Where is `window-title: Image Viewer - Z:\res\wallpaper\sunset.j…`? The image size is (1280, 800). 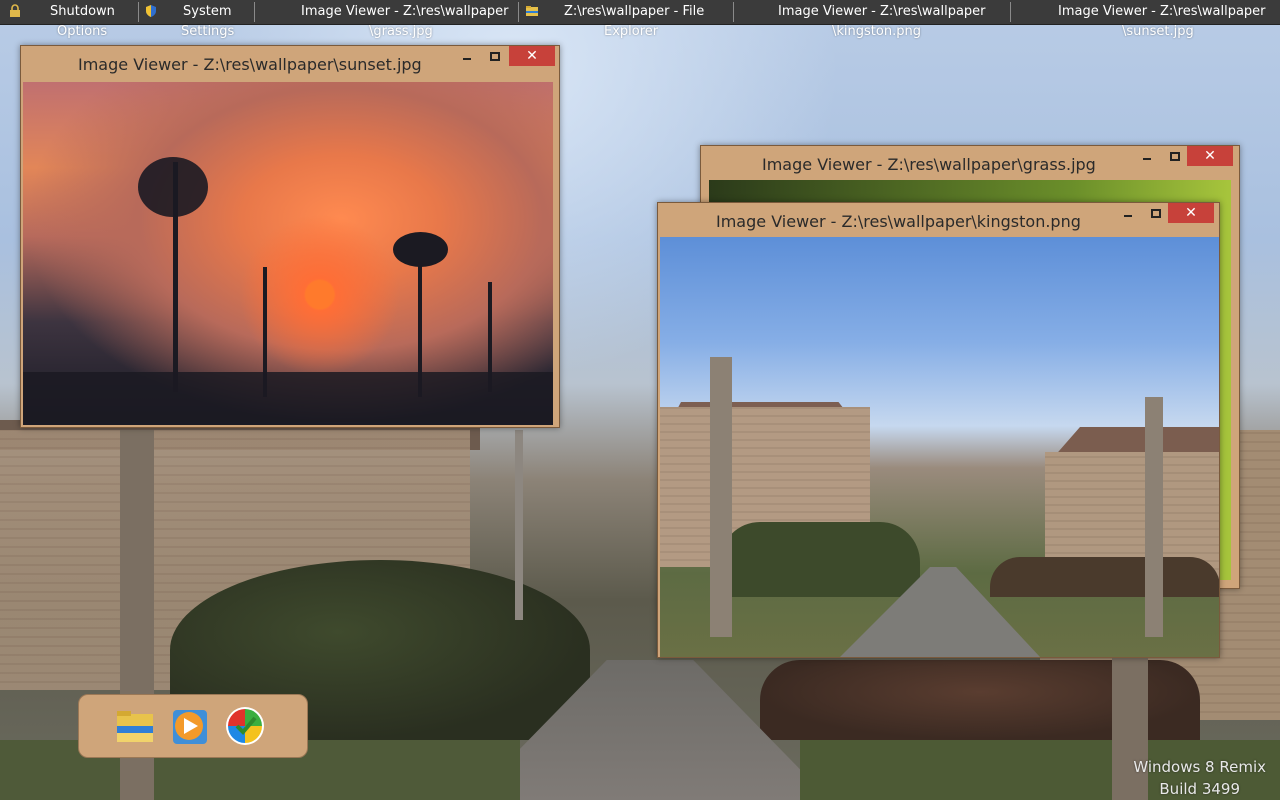
window-title: Image Viewer - Z:\res\wallpaper\sunset.j… is located at coordinates (250, 64).